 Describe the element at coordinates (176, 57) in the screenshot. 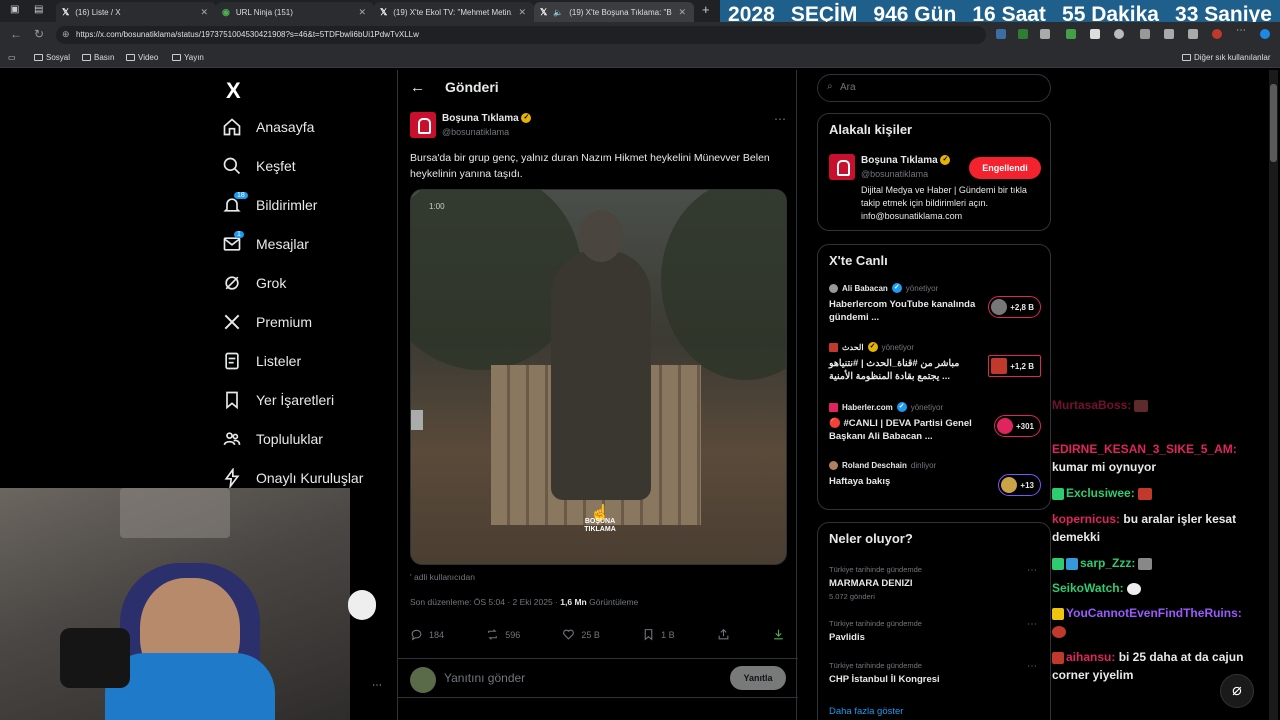

I see `folder-icon` at that location.